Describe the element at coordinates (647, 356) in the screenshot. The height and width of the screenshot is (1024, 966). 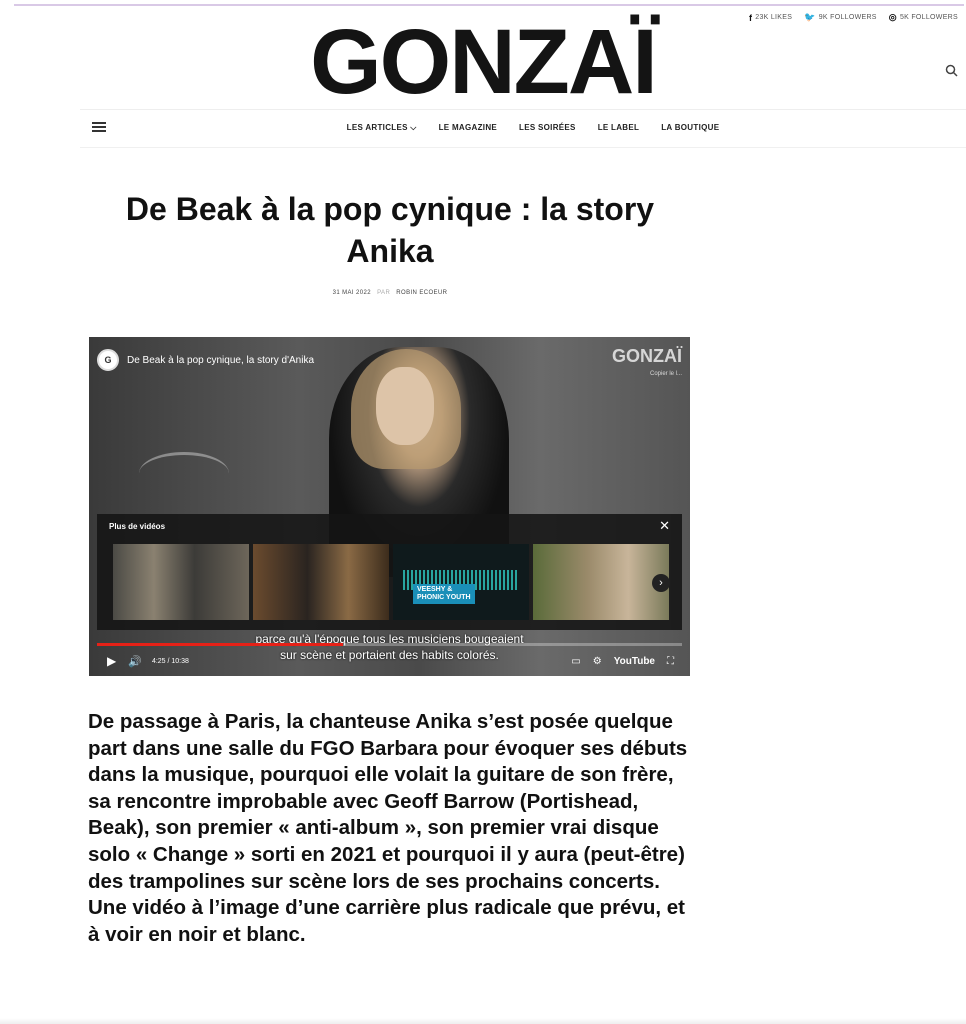
I see `video-brand: GONZAÏ` at that location.